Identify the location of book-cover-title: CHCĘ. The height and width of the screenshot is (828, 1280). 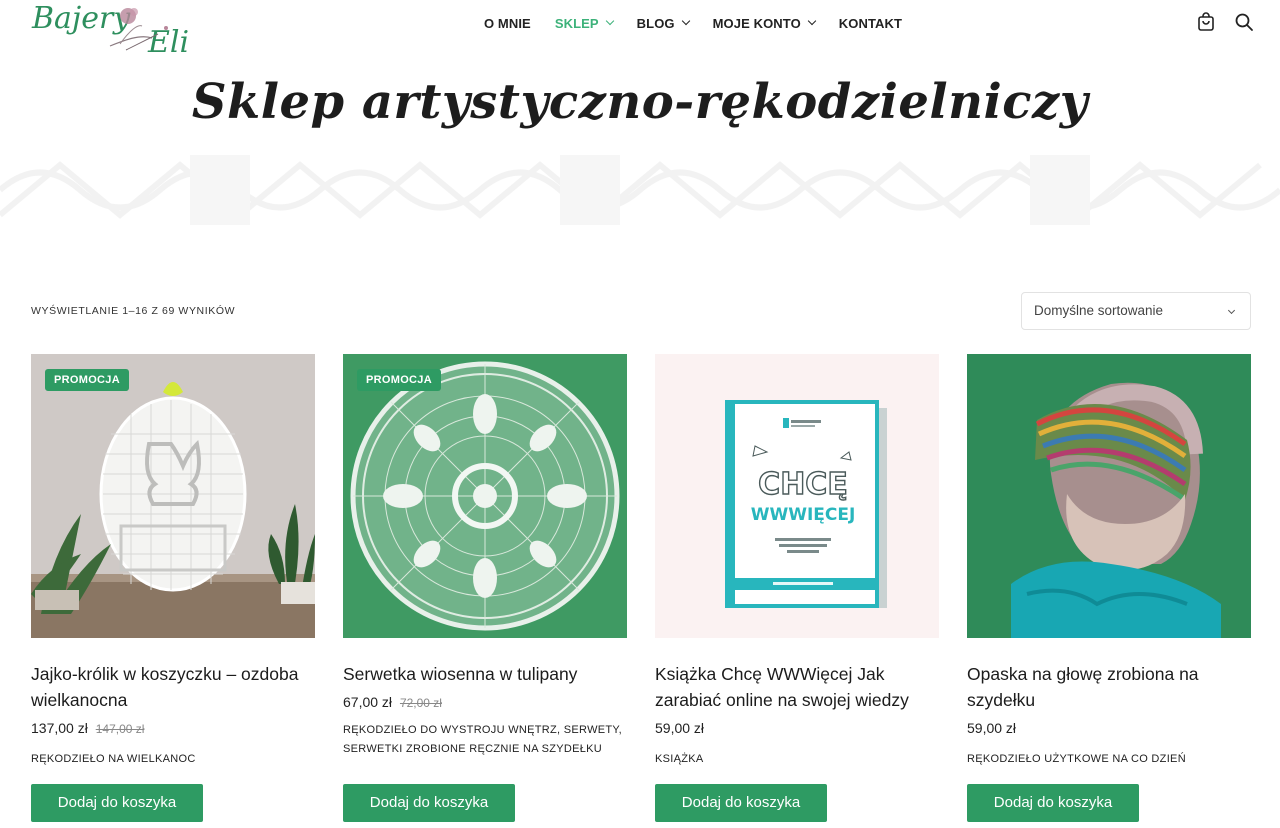
(803, 484).